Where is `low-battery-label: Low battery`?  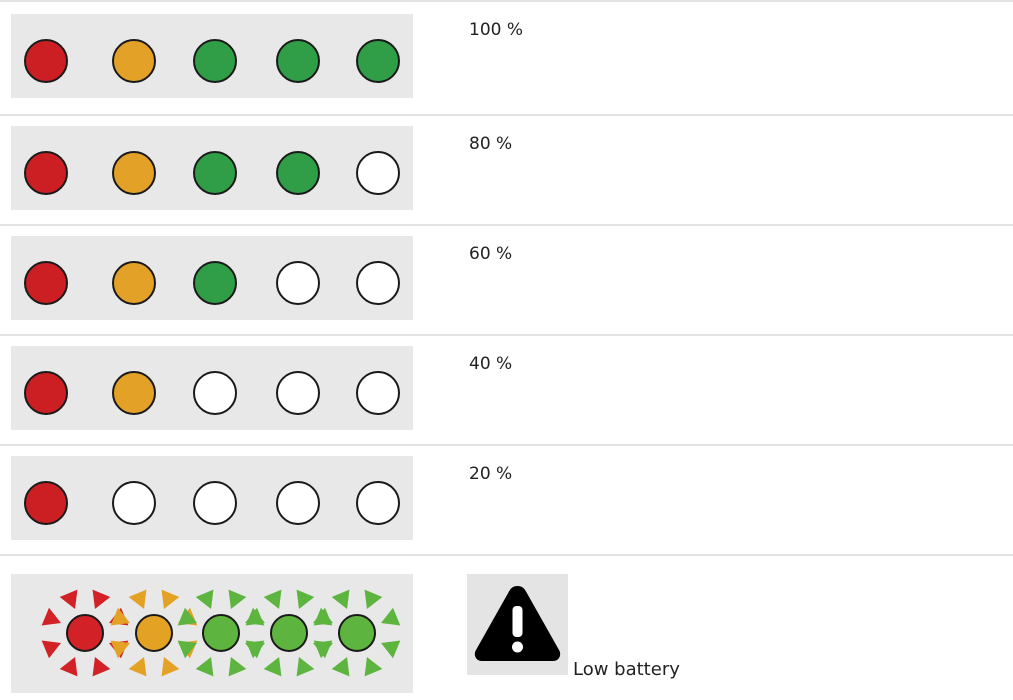
low-battery-label: Low battery is located at coordinates (626, 669).